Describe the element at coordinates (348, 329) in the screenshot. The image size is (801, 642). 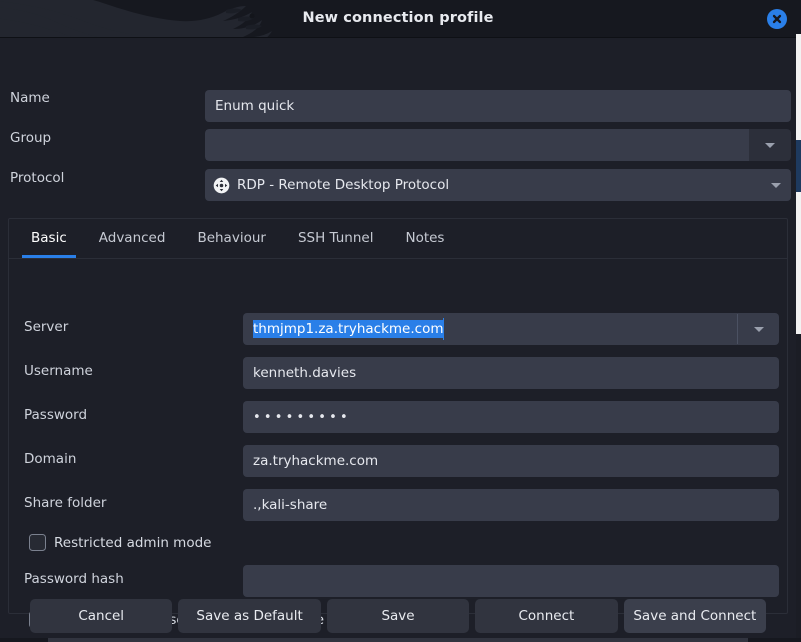
I see `server-value: thmjmp1.za.tryhackme.com` at that location.